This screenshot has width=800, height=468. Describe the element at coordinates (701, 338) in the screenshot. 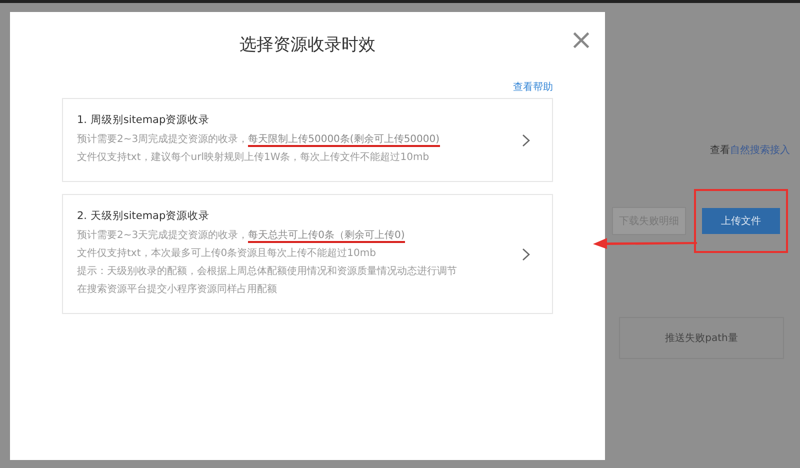

I see `column-header: 推送失败path量` at that location.